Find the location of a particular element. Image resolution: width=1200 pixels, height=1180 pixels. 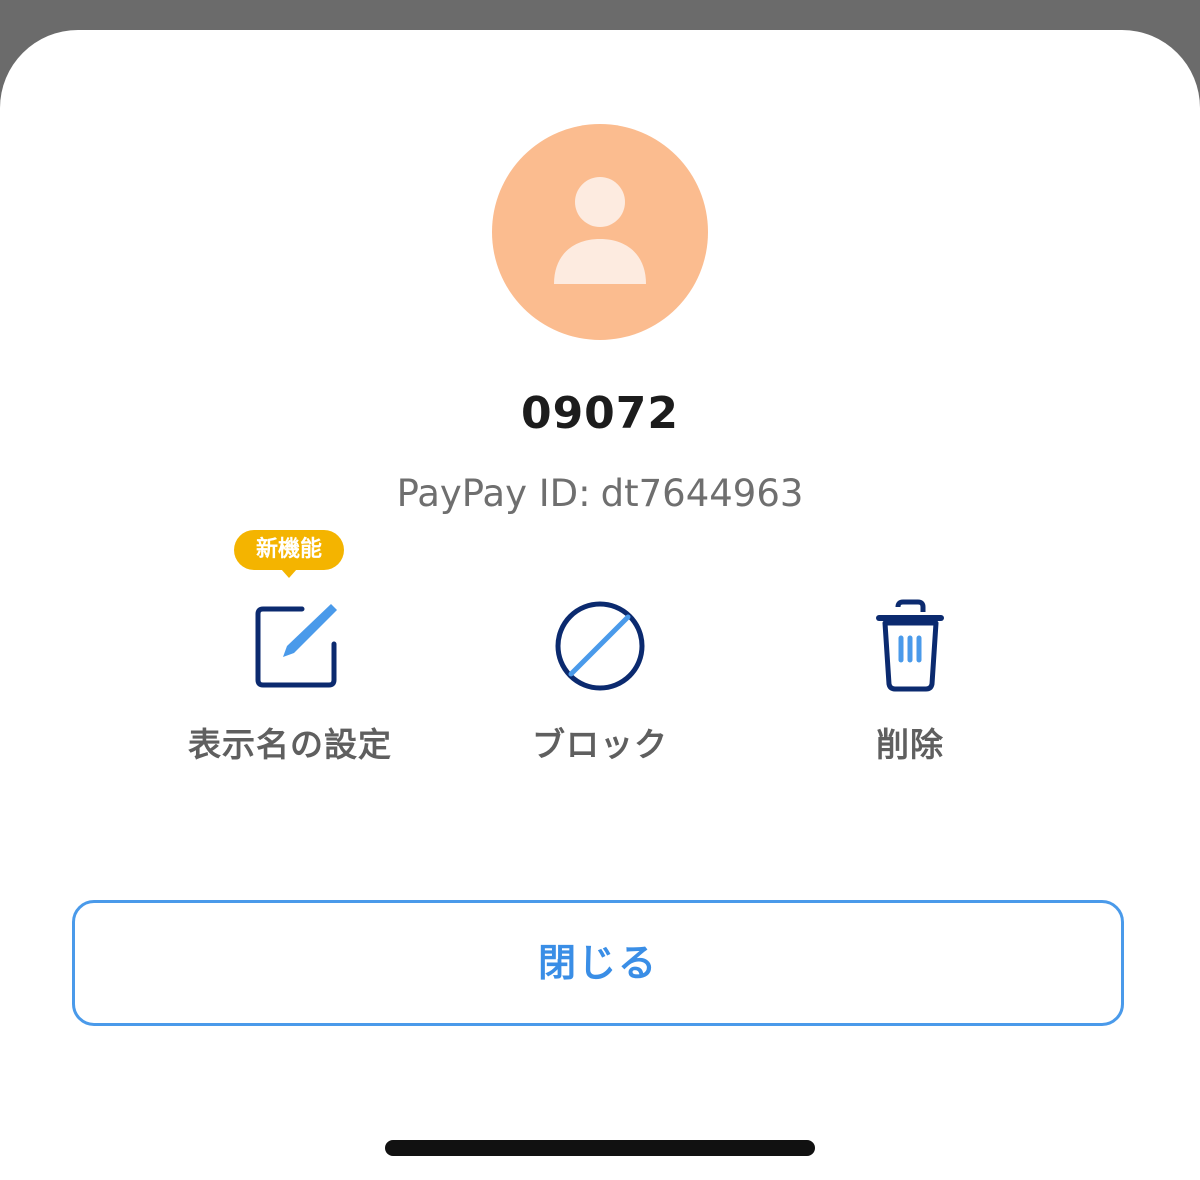

block-button: ブロック is located at coordinates (600, 686).